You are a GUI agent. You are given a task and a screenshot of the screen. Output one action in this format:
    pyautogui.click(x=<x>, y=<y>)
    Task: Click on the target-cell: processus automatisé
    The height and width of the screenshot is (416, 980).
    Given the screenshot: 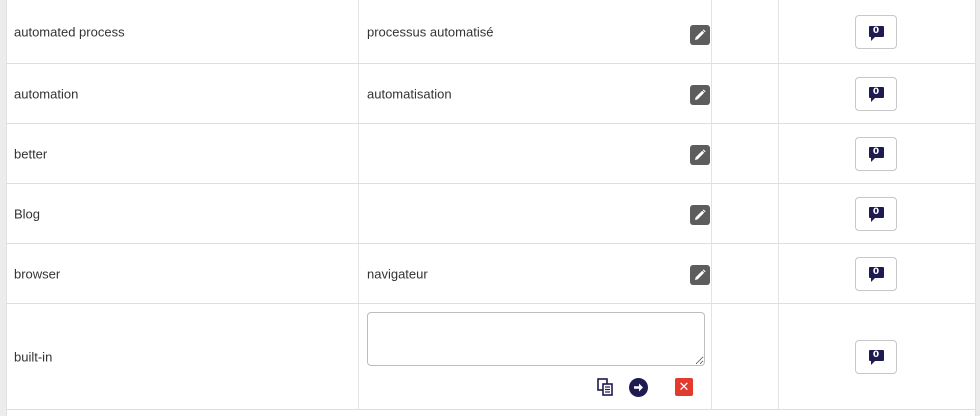 What is the action you would take?
    pyautogui.click(x=535, y=31)
    